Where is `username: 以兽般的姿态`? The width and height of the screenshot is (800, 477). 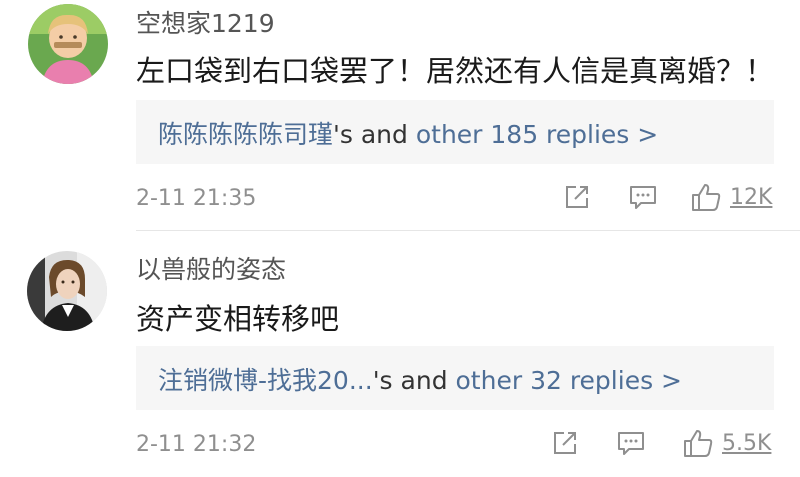 username: 以兽般的姿态 is located at coordinates (211, 268).